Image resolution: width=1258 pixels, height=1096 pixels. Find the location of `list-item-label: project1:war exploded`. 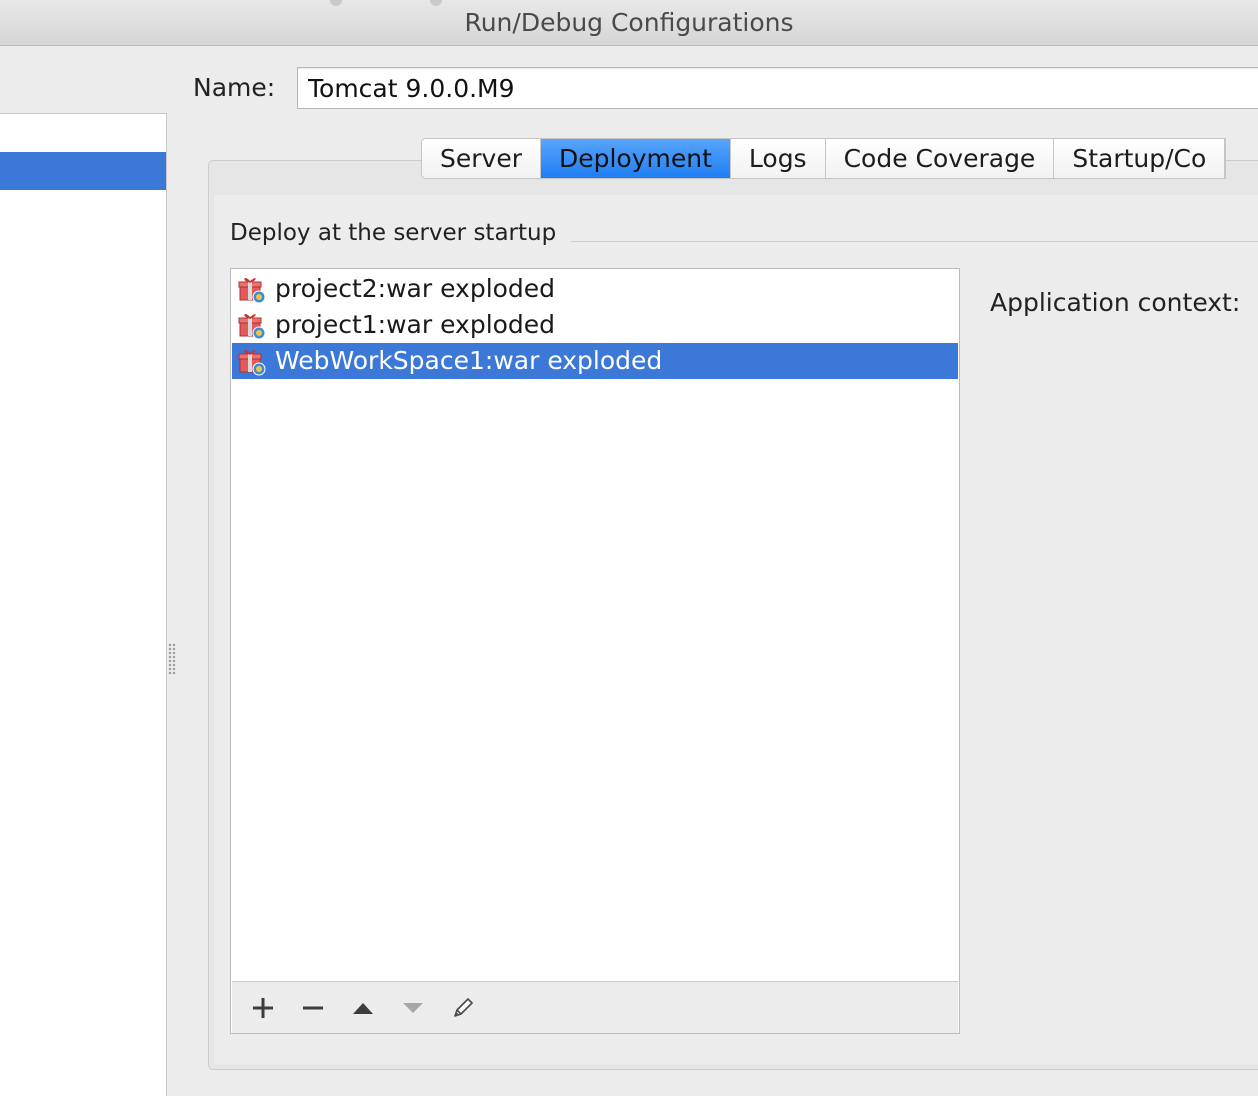

list-item-label: project1:war exploded is located at coordinates (415, 324).